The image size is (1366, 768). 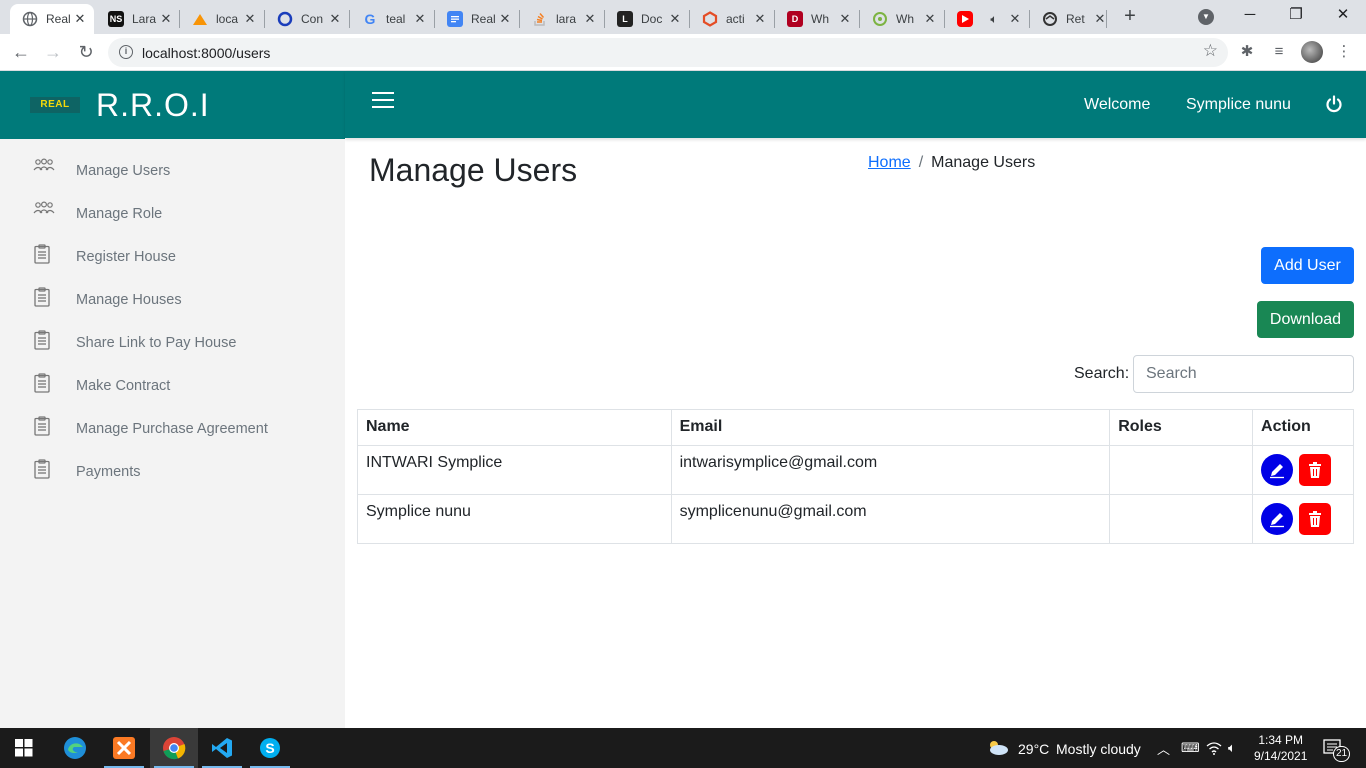 What do you see at coordinates (1243, 374) in the screenshot?
I see `search-input` at bounding box center [1243, 374].